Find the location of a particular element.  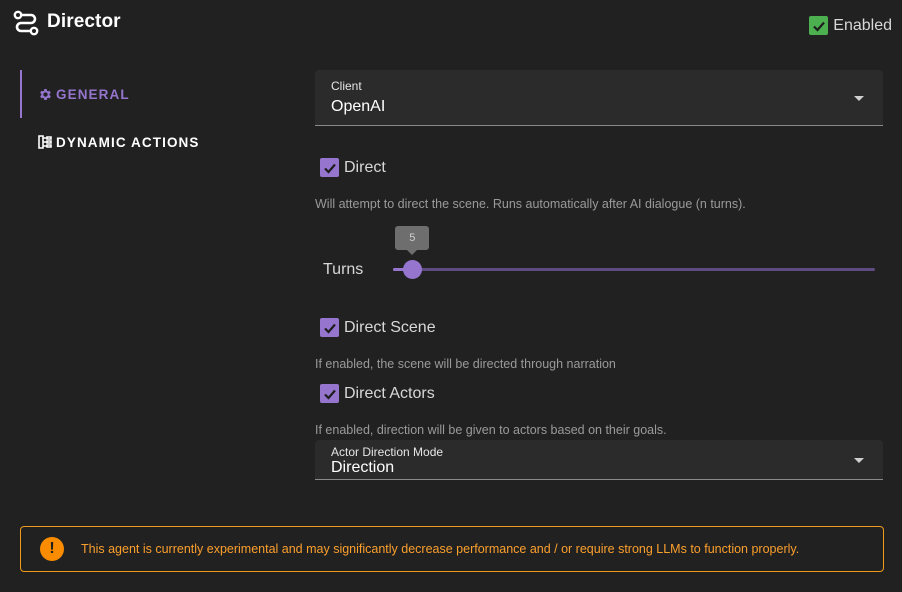

direct-checkbox: Direct is located at coordinates (353, 167).